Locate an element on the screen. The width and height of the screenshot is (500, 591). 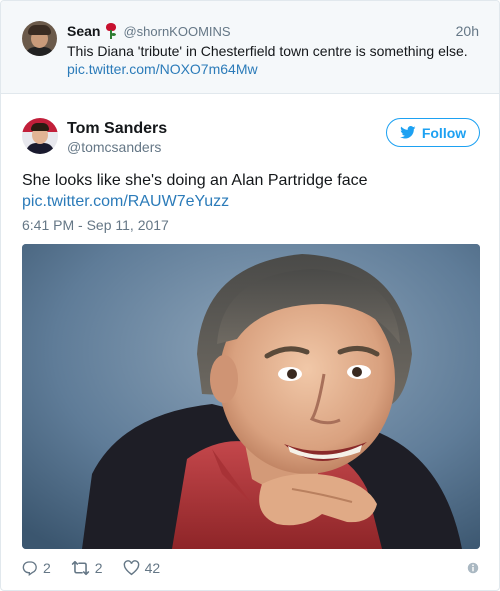
retweet-button: 2 is located at coordinates (87, 568).